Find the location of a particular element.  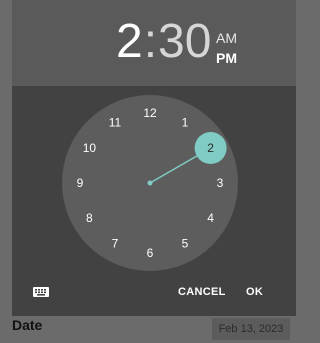

dial-hour-12: 12 is located at coordinates (150, 113).